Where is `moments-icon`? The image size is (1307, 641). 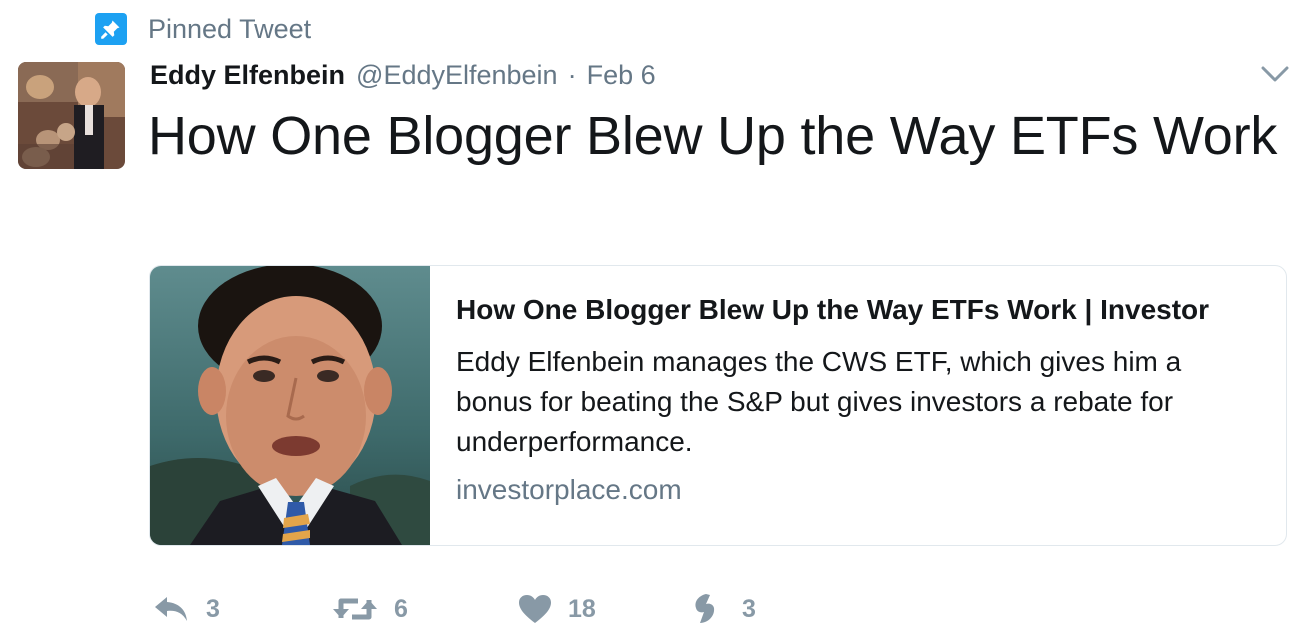 moments-icon is located at coordinates (708, 609).